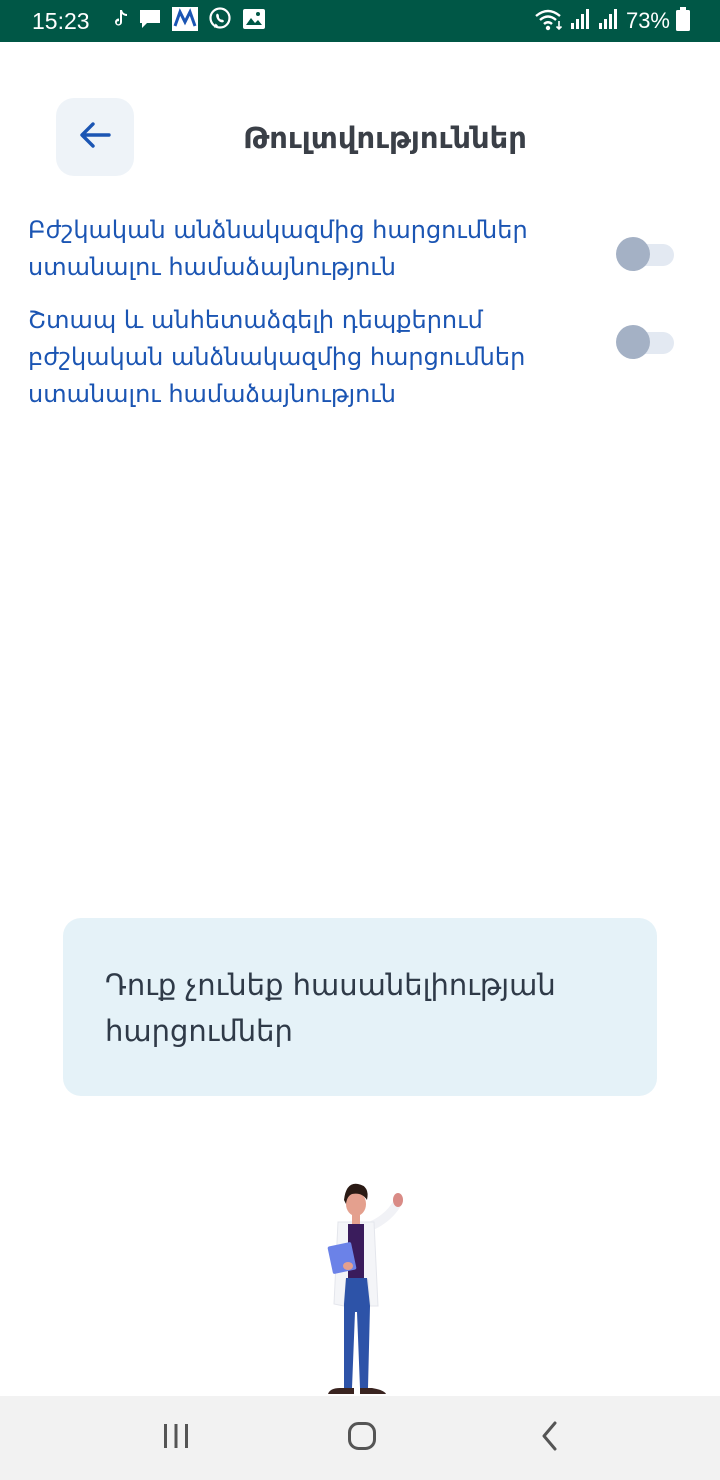 The image size is (720, 1480). What do you see at coordinates (121, 21) in the screenshot?
I see `tiktok-icon` at bounding box center [121, 21].